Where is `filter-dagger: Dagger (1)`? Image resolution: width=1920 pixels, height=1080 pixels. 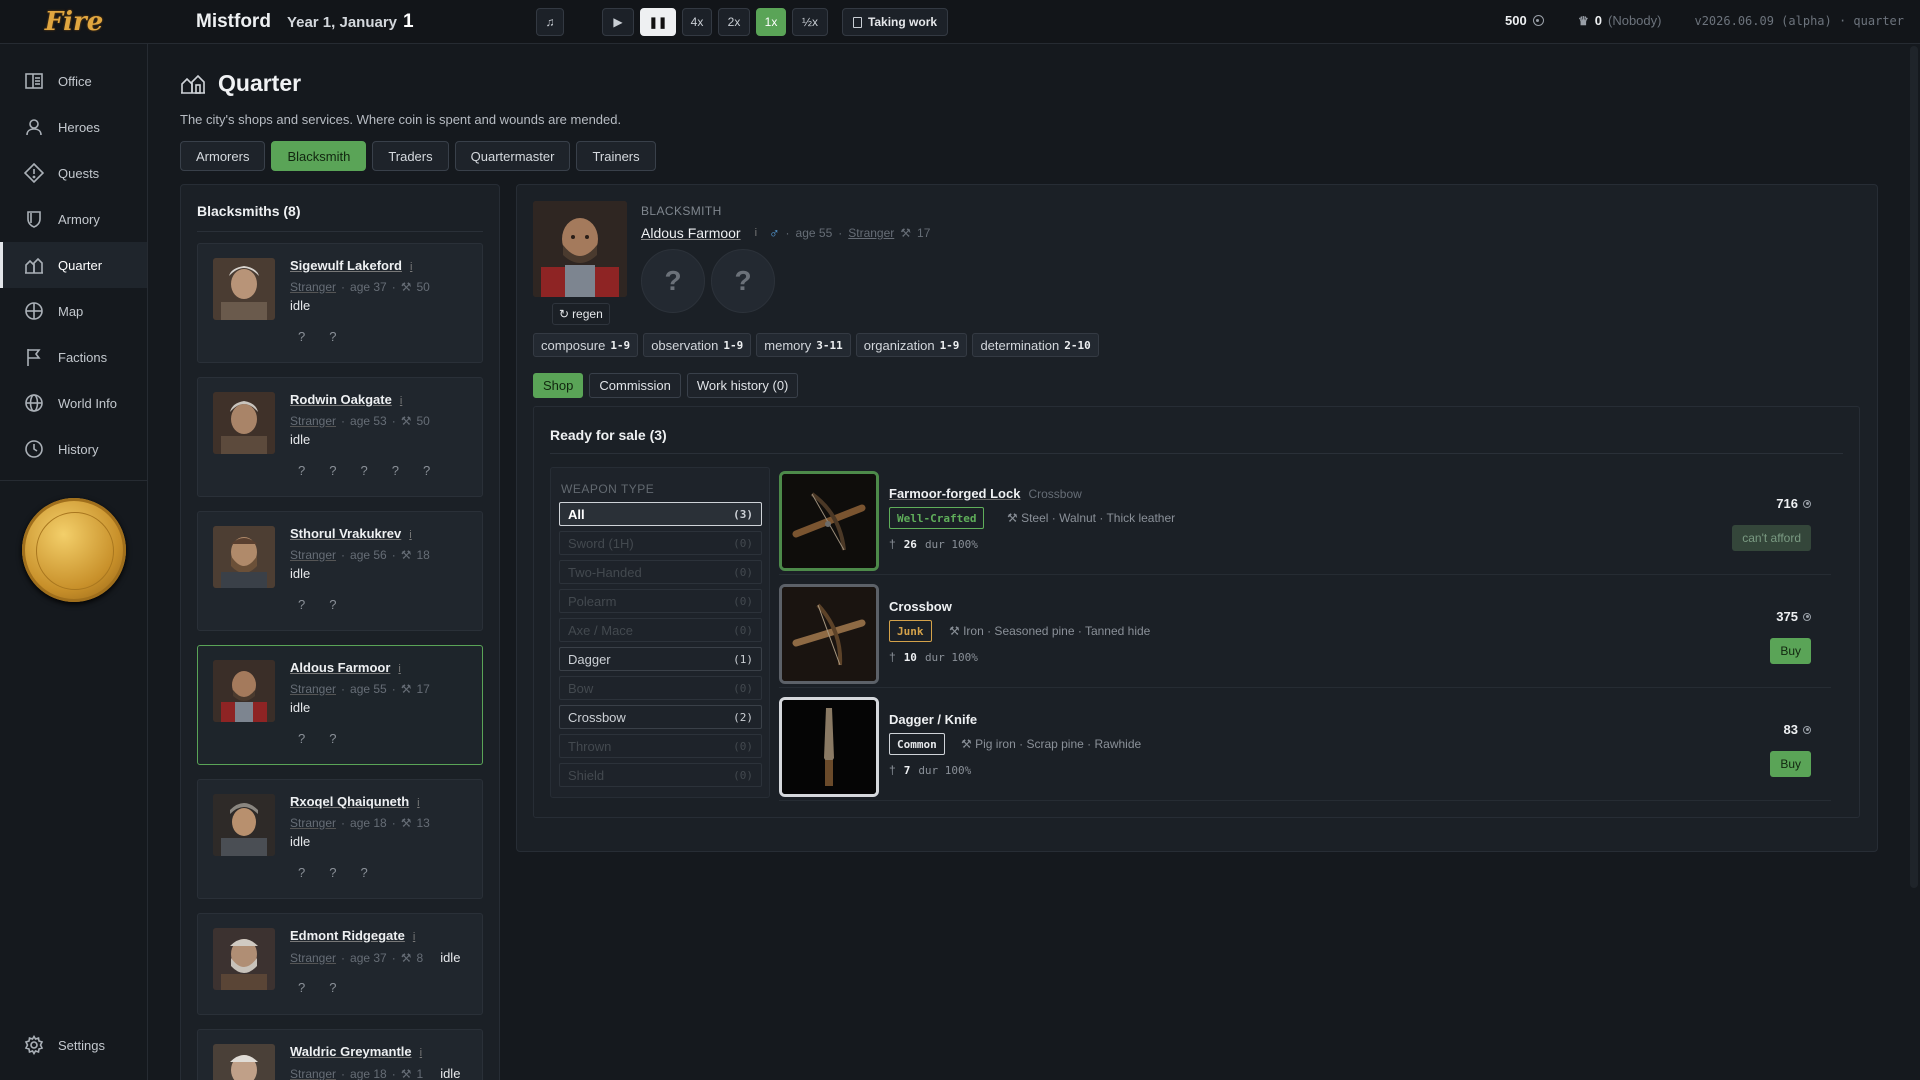 filter-dagger: Dagger (1) is located at coordinates (660, 659).